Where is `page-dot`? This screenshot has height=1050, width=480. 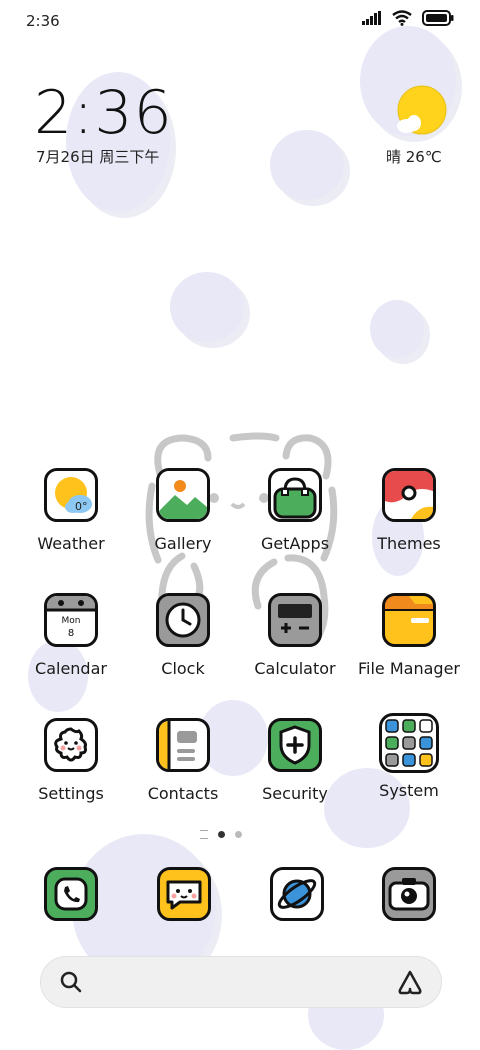 page-dot is located at coordinates (238, 834).